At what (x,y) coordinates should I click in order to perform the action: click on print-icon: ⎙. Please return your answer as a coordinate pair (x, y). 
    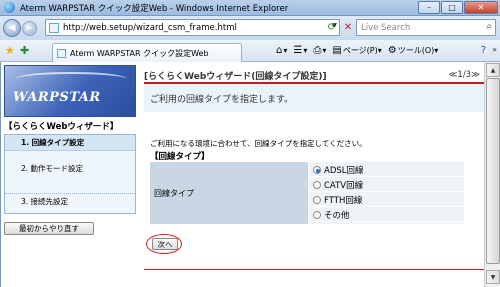
    Looking at the image, I should click on (317, 50).